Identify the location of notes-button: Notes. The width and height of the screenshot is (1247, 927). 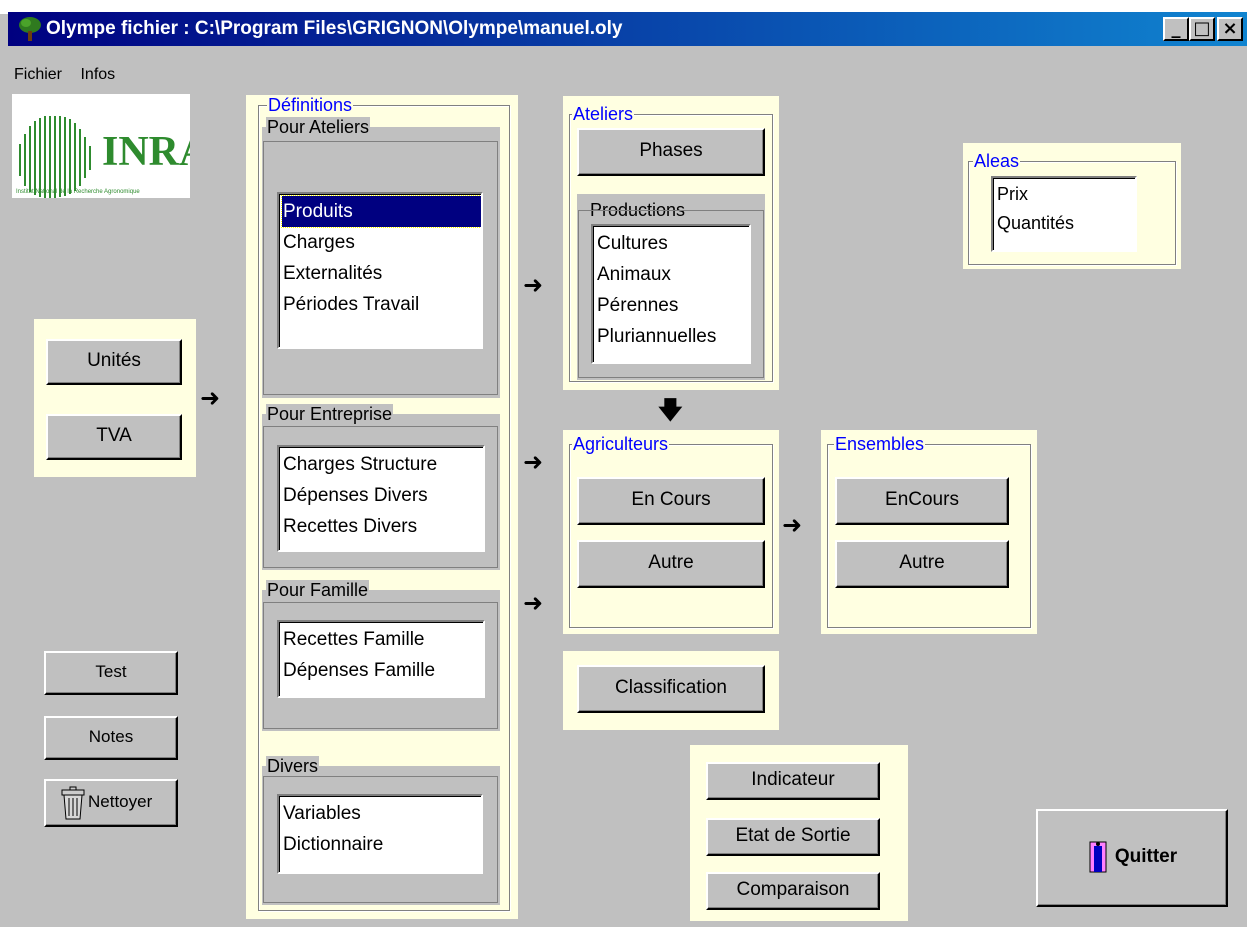
(111, 738).